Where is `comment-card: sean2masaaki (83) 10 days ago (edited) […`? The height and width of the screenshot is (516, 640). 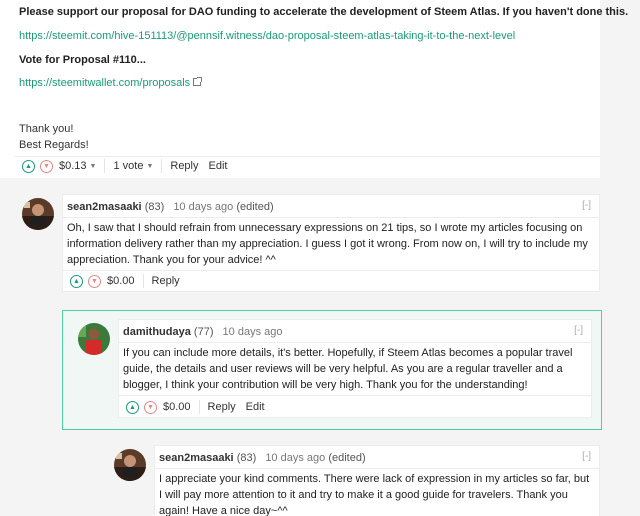
comment-card: sean2masaaki (83) 10 days ago (edited) [… is located at coordinates (377, 480).